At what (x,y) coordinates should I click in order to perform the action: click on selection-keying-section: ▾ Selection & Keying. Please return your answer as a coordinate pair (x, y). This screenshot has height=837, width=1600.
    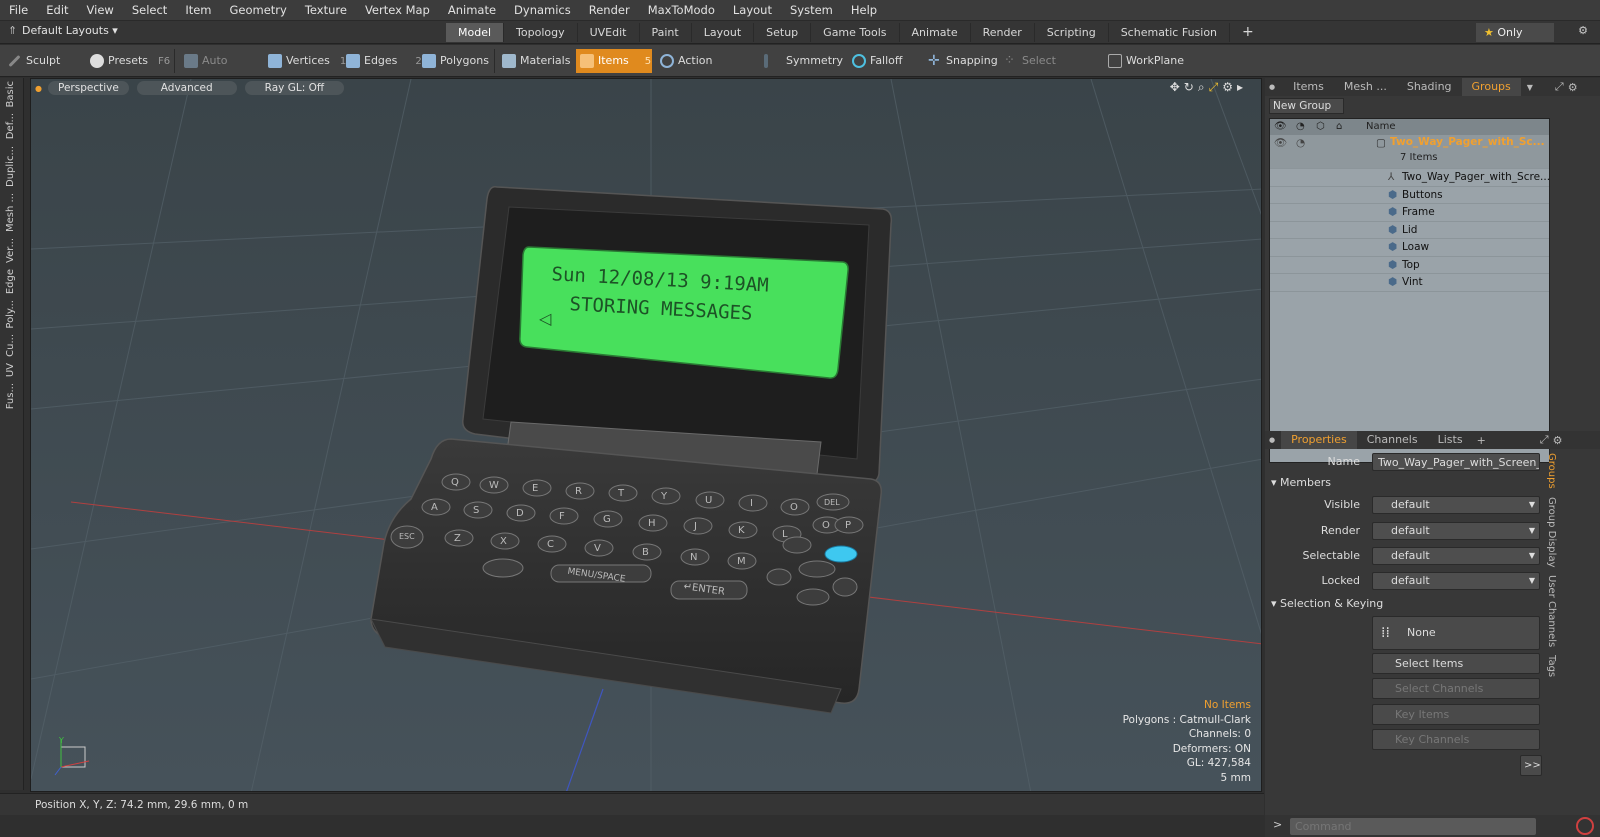
    Looking at the image, I should click on (1327, 603).